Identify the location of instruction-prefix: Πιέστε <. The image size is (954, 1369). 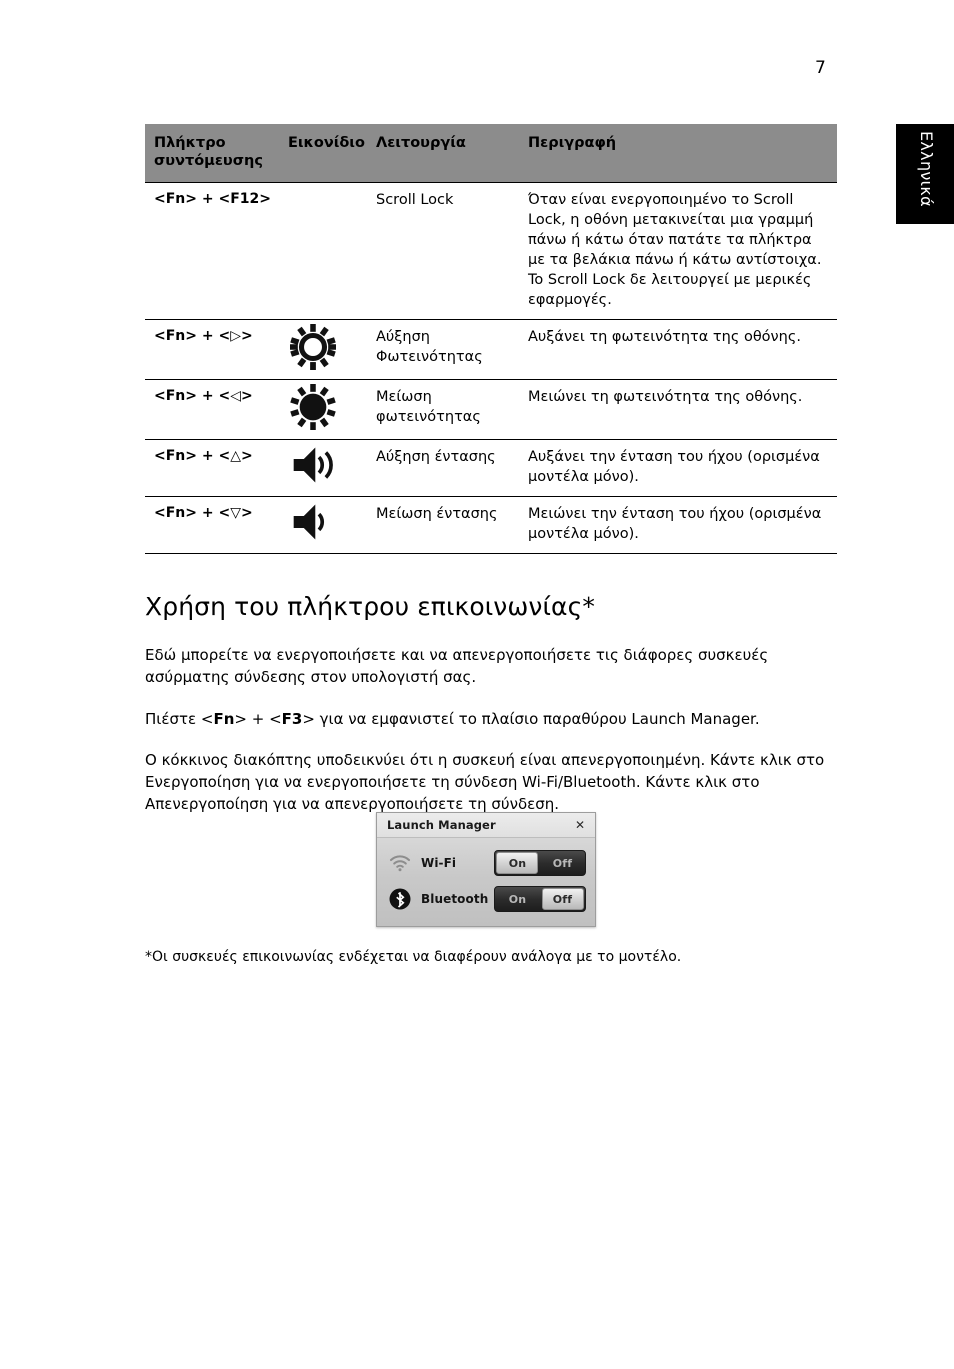
(179, 718).